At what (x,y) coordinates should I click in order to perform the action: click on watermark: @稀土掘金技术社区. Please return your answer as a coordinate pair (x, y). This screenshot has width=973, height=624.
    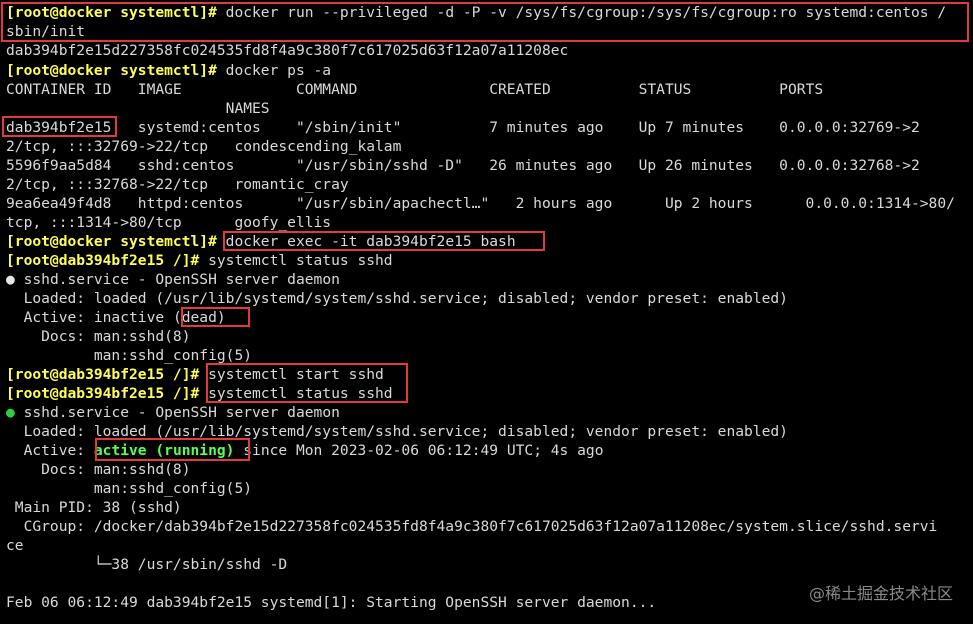
    Looking at the image, I should click on (880, 593).